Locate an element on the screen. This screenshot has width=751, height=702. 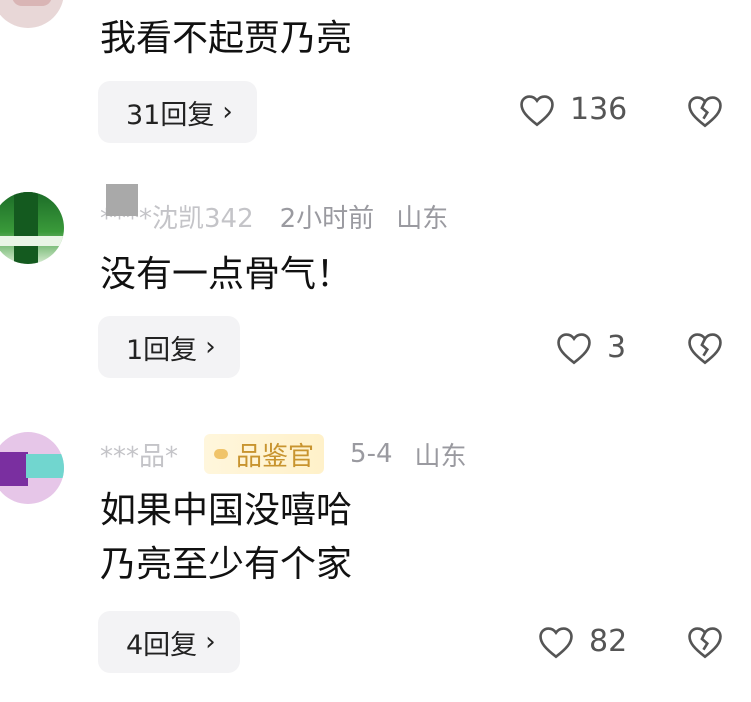
comment-text: 没有一点骨气！ is located at coordinates (226, 274).